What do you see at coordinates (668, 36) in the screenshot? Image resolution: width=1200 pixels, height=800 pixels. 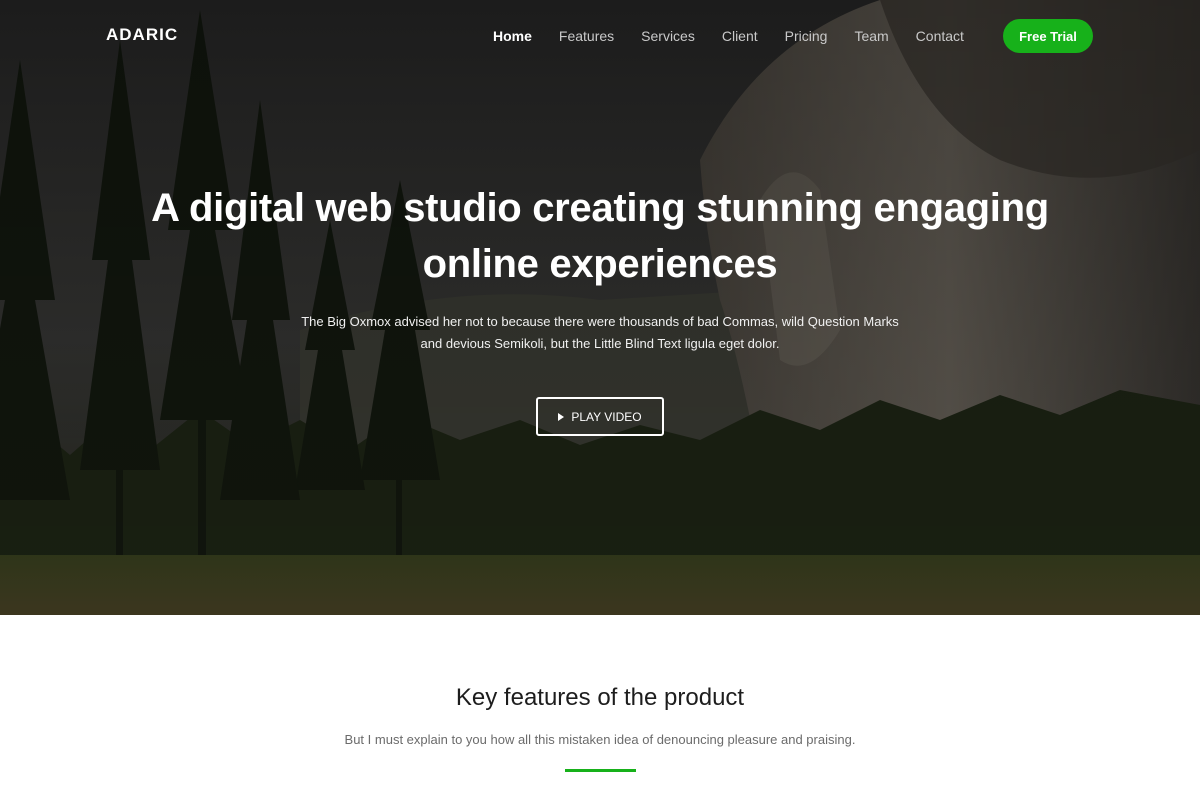 I see `nav-item-services: Services` at bounding box center [668, 36].